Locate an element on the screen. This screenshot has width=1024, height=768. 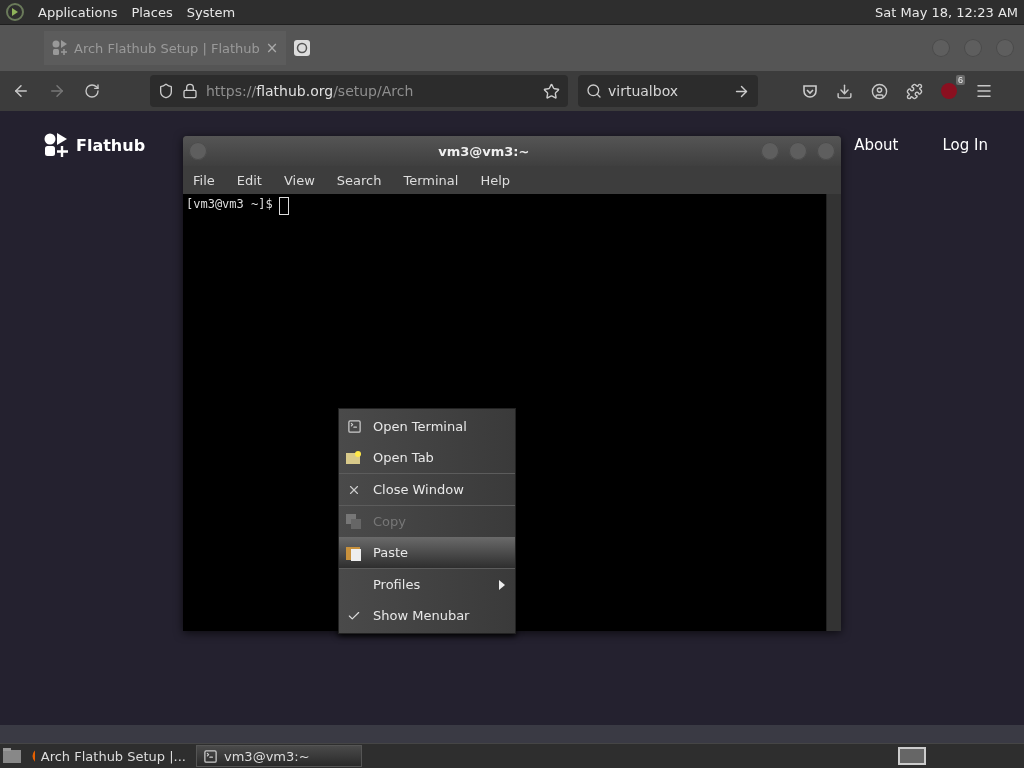
menu-item: Paste is located at coordinates (427, 552).